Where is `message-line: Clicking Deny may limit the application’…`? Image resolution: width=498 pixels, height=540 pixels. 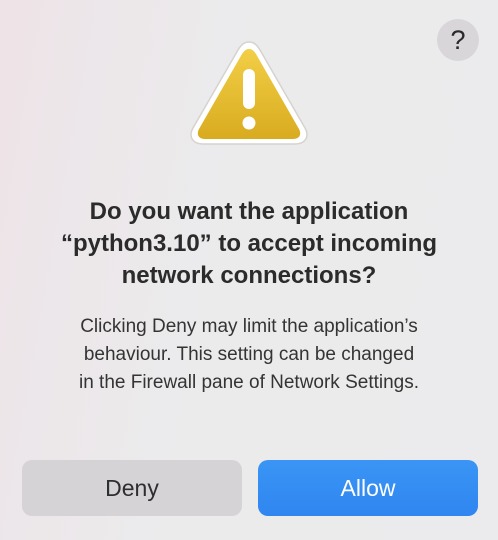 message-line: Clicking Deny may limit the application’… is located at coordinates (249, 326).